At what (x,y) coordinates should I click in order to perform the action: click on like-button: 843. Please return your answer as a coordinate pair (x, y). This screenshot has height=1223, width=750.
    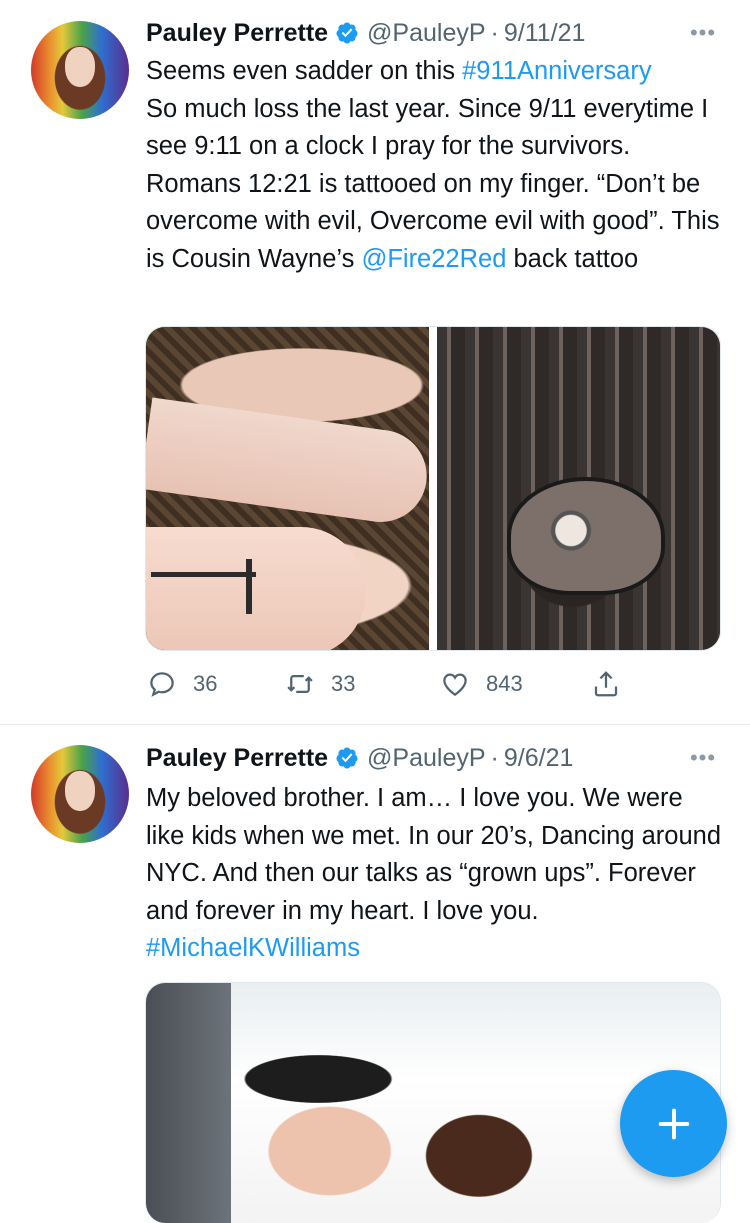
    Looking at the image, I should click on (481, 684).